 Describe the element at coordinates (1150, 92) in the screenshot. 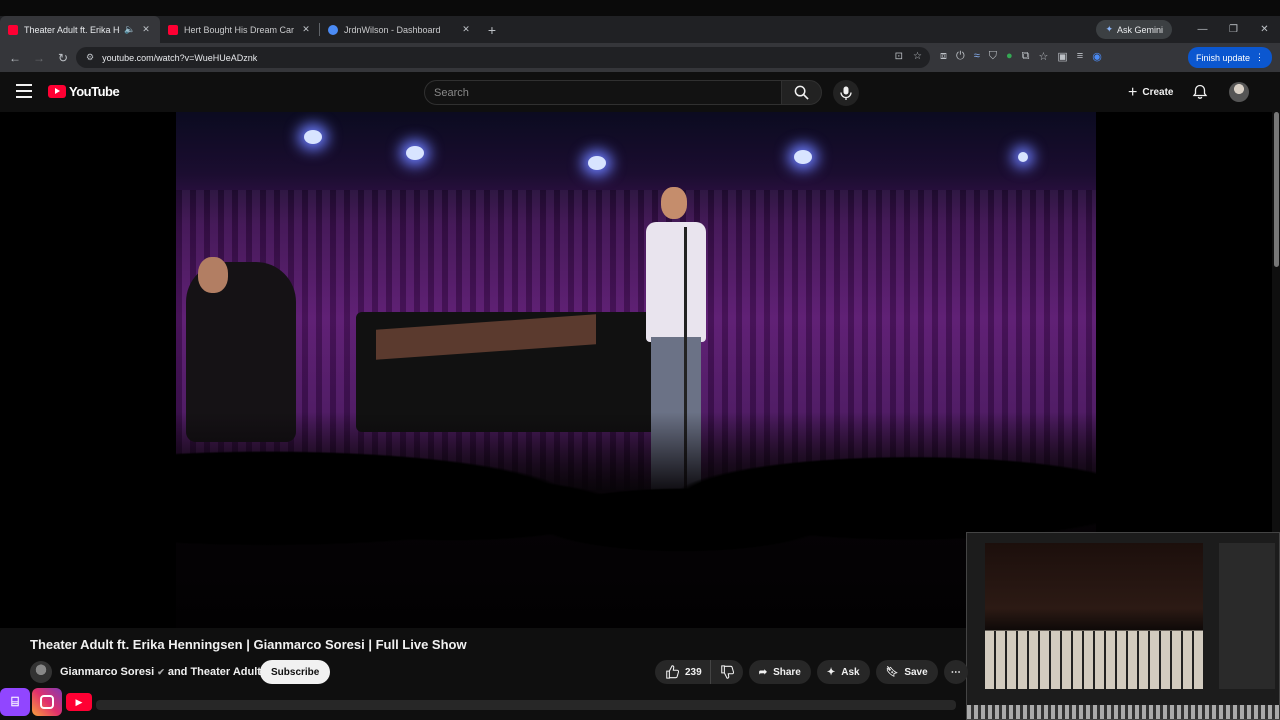

I see `create-button: + Create` at that location.